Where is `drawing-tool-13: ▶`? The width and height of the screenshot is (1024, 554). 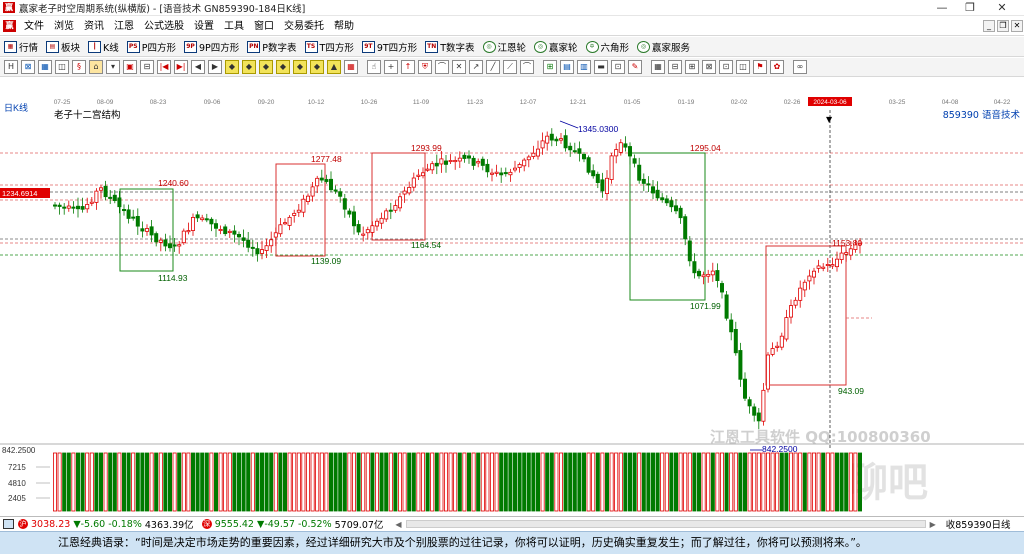
drawing-tool-13: ▶ is located at coordinates (215, 67).